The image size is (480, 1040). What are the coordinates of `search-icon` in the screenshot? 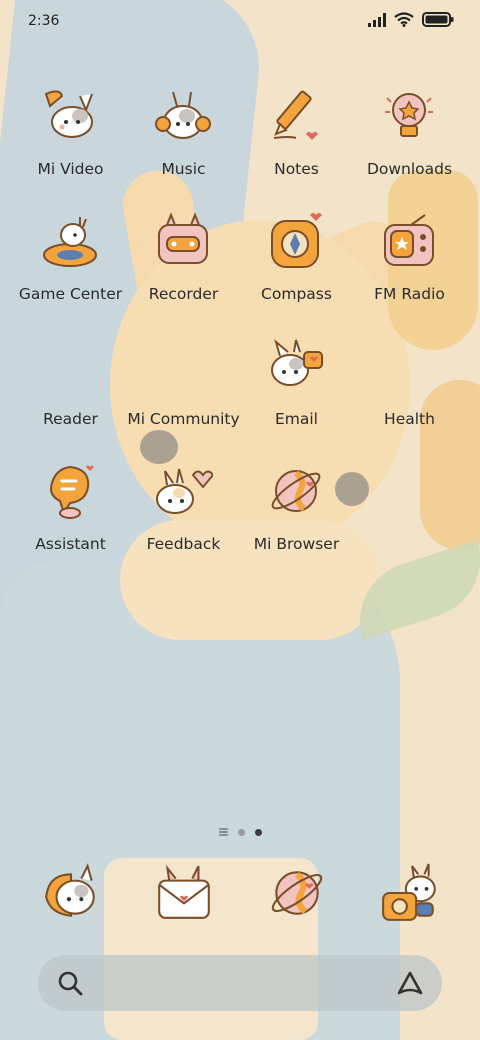 It's located at (70, 983).